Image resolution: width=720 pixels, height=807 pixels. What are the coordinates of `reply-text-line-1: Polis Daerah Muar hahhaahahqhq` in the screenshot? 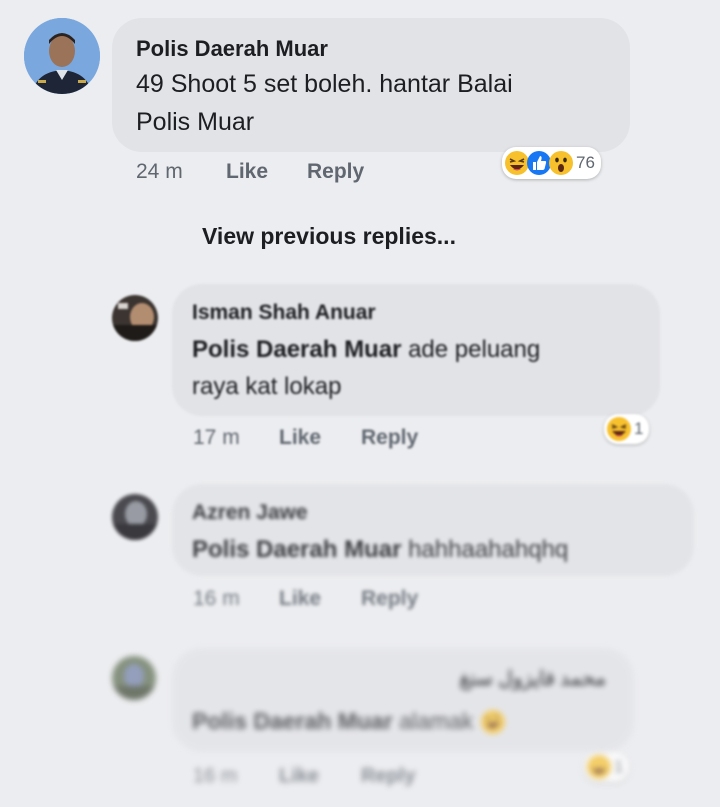 It's located at (380, 550).